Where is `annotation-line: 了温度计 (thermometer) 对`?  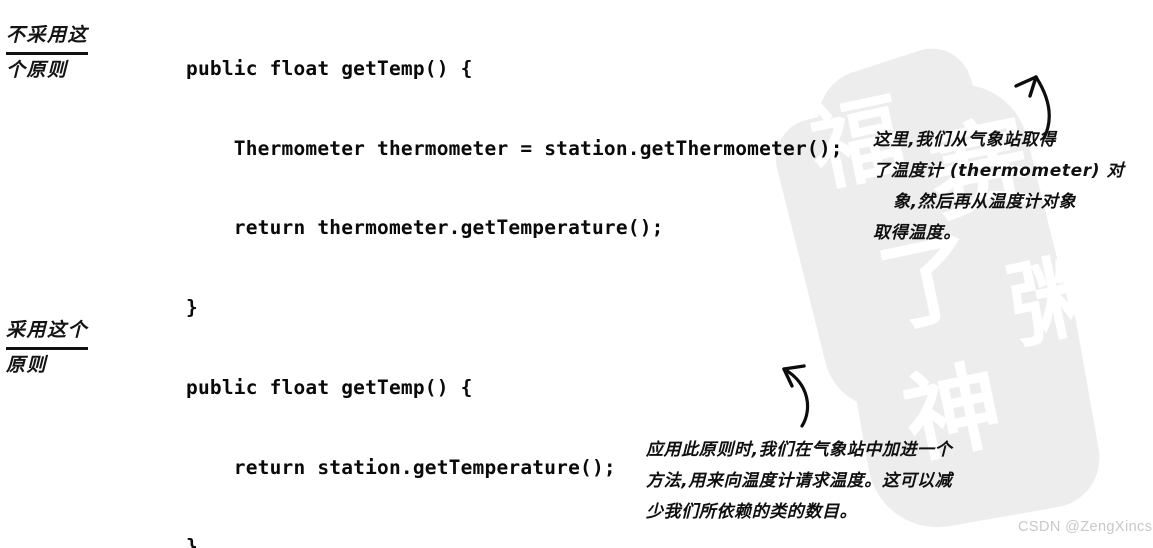
annotation-line: 了温度计 (thermometer) 对 is located at coordinates (999, 171).